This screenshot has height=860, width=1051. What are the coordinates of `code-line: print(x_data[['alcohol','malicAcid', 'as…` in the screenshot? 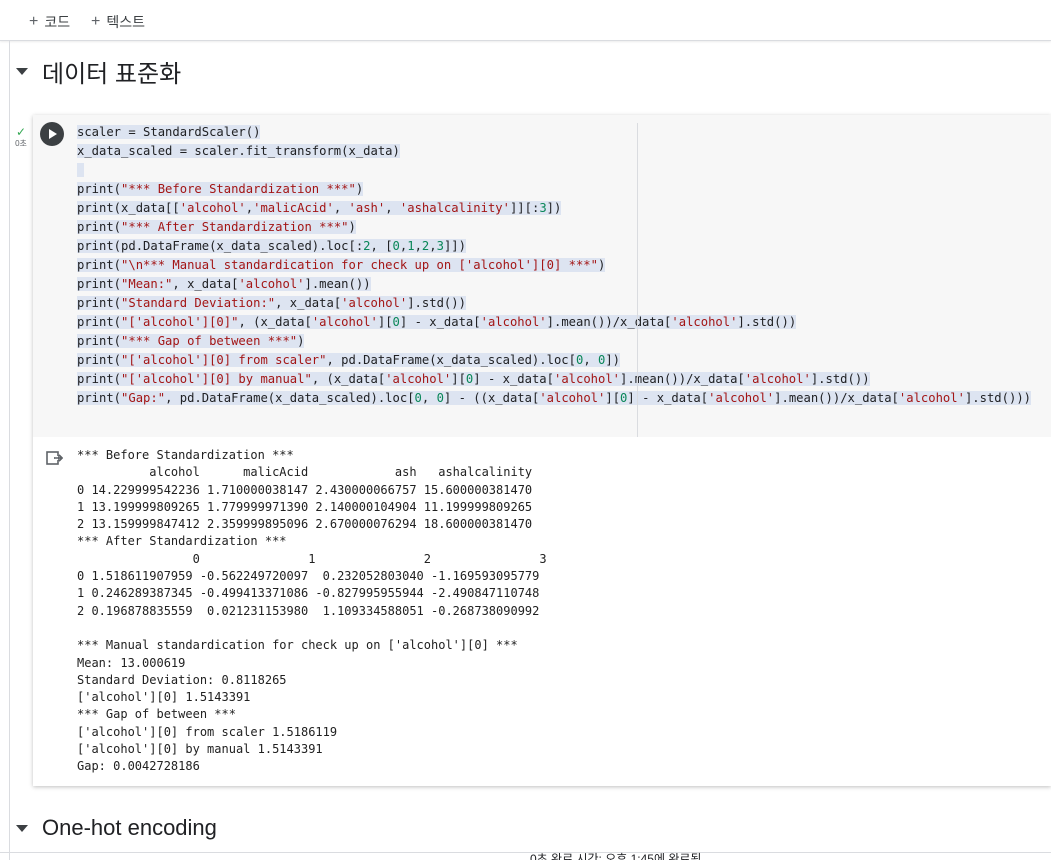 It's located at (554, 208).